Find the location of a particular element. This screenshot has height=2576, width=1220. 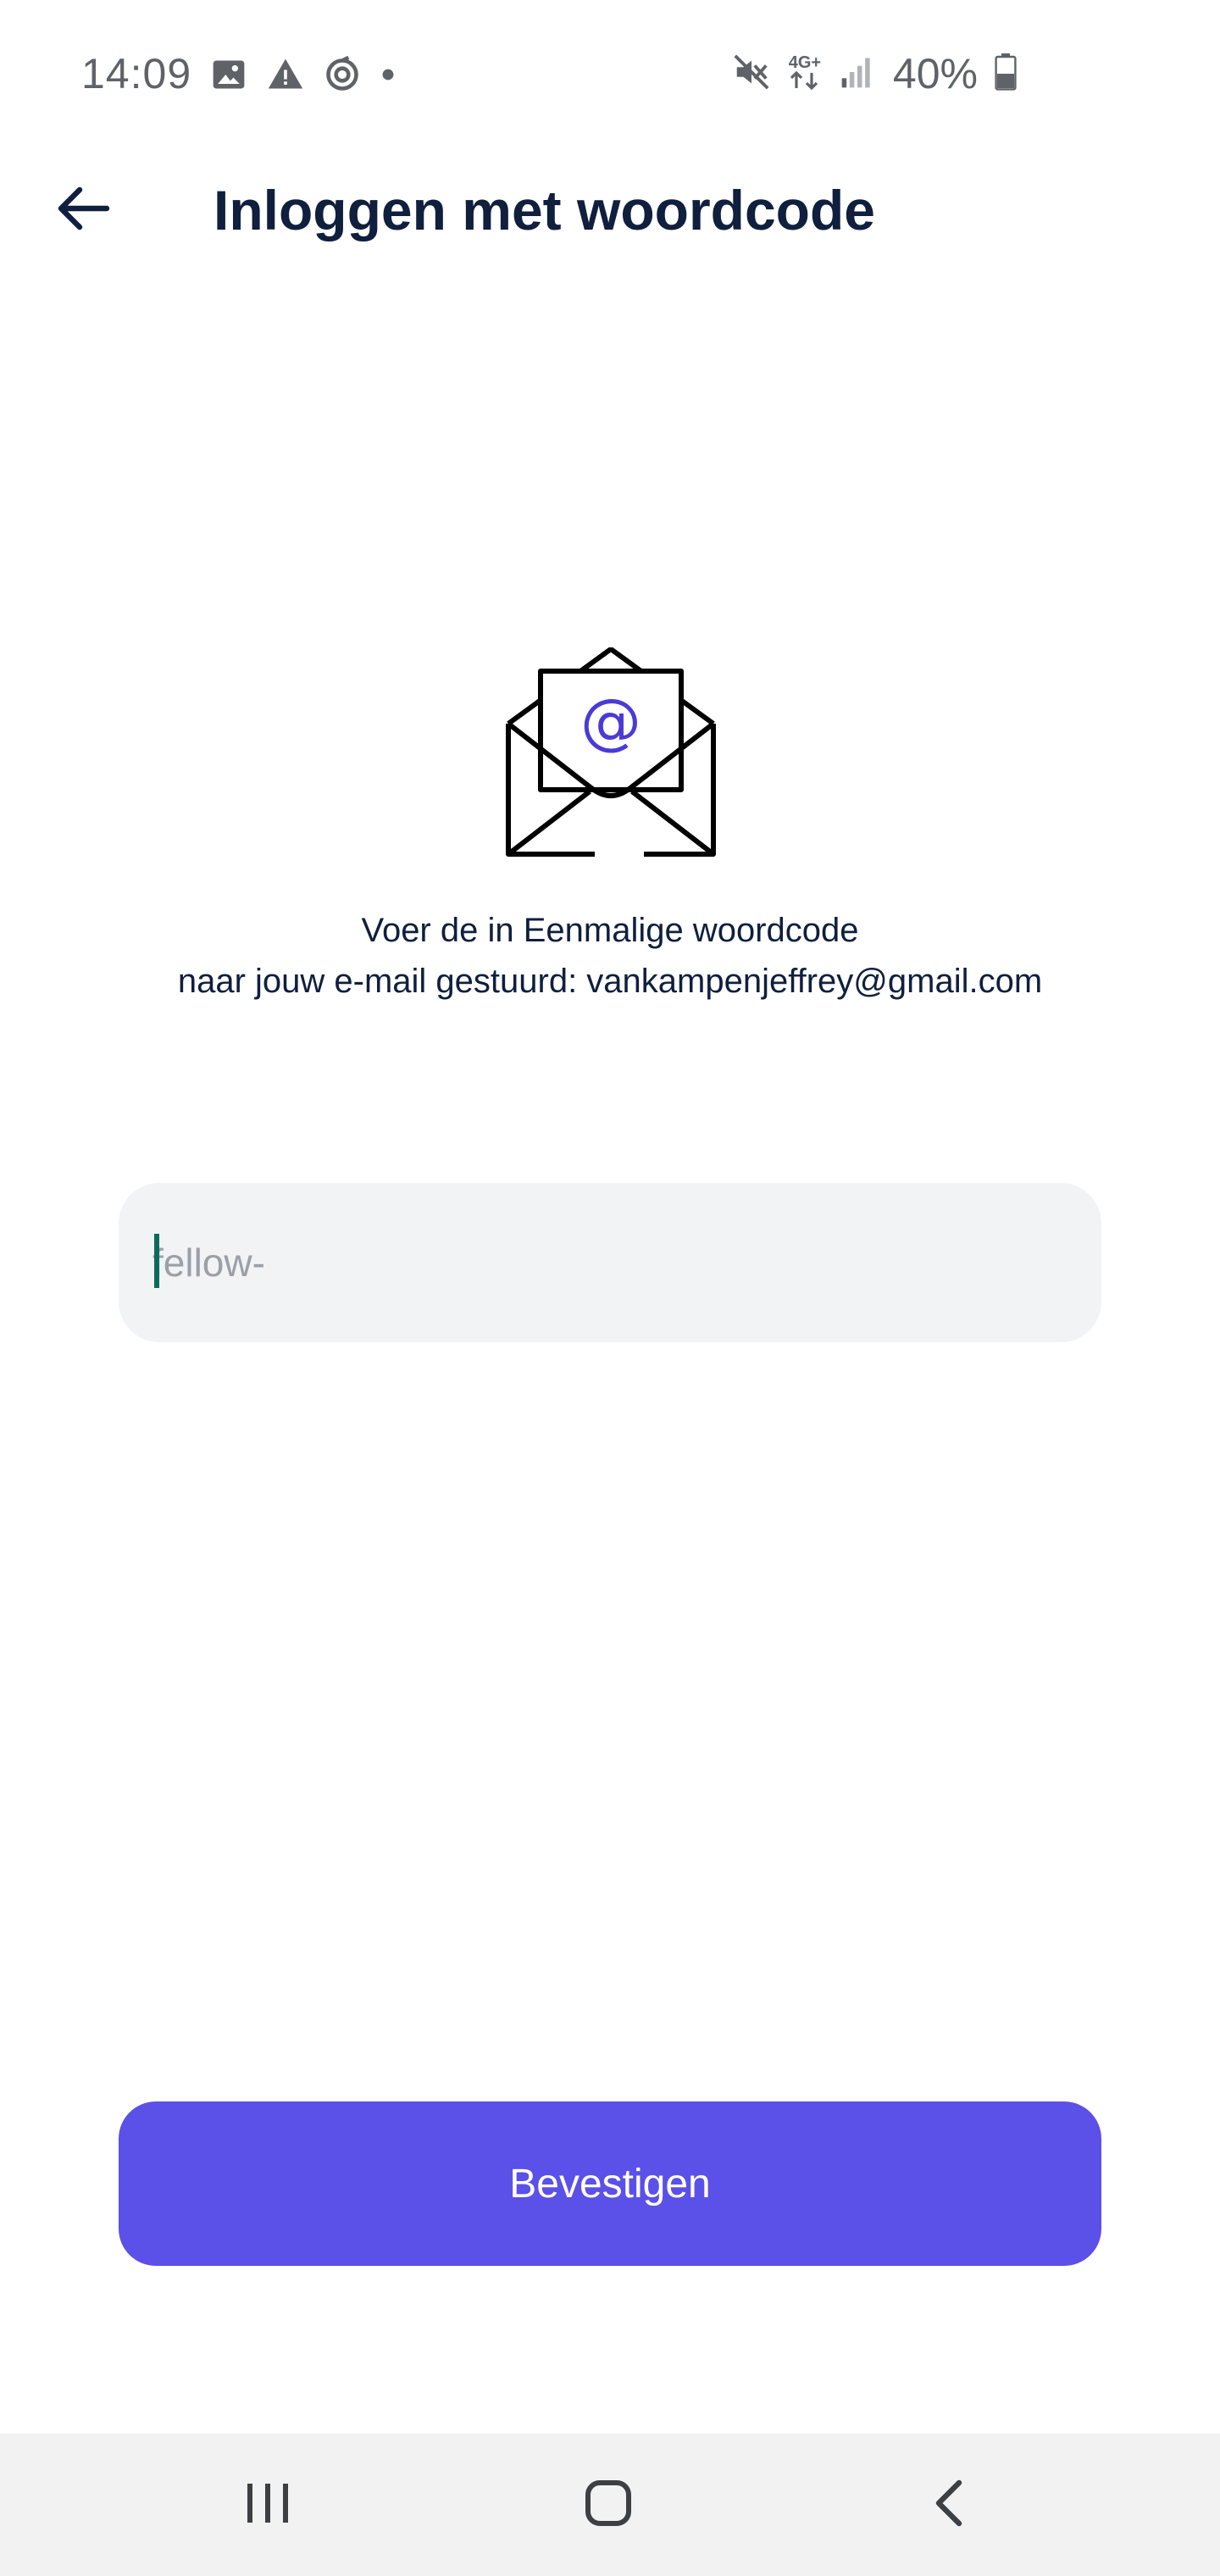

status-system-icons: 4G+ 40% is located at coordinates (874, 73).